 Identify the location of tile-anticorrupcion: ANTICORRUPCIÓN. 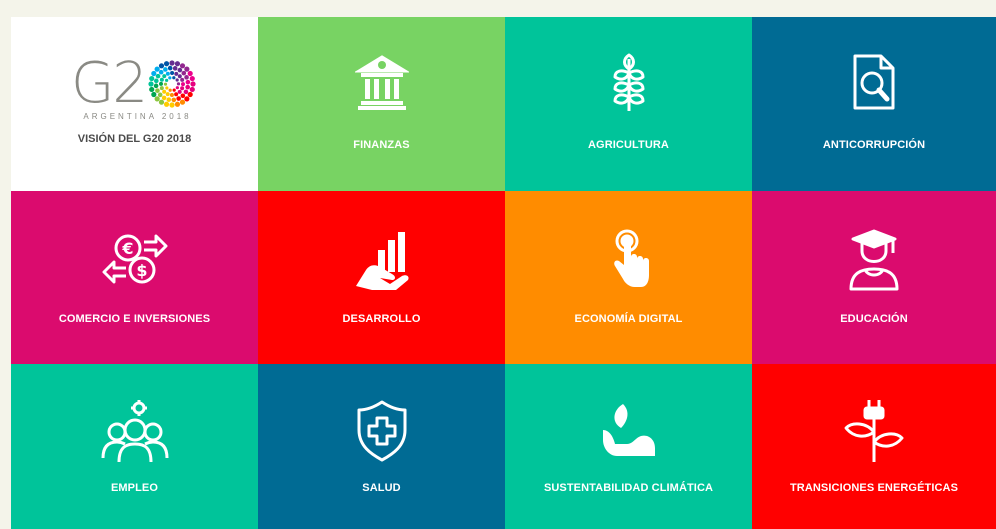
(874, 104).